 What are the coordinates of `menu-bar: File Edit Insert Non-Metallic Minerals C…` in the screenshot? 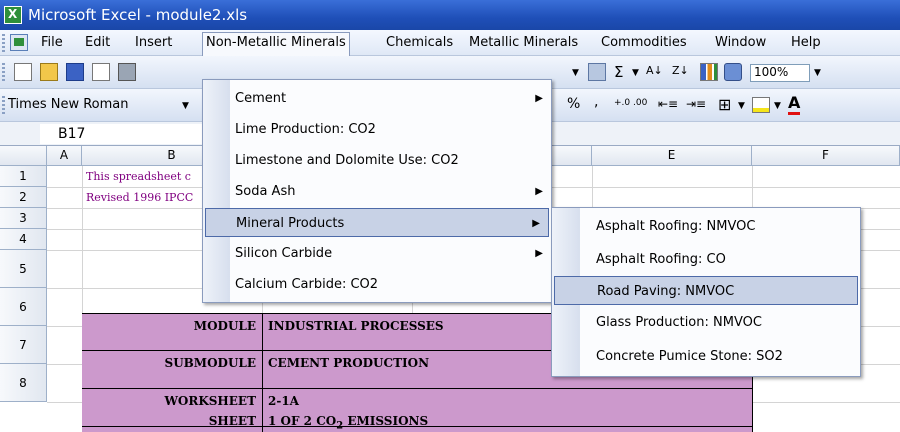 It's located at (450, 43).